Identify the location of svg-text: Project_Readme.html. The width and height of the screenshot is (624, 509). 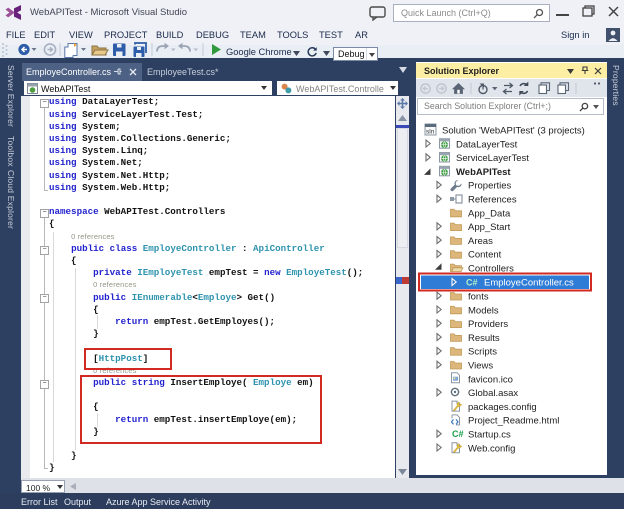
(513, 421).